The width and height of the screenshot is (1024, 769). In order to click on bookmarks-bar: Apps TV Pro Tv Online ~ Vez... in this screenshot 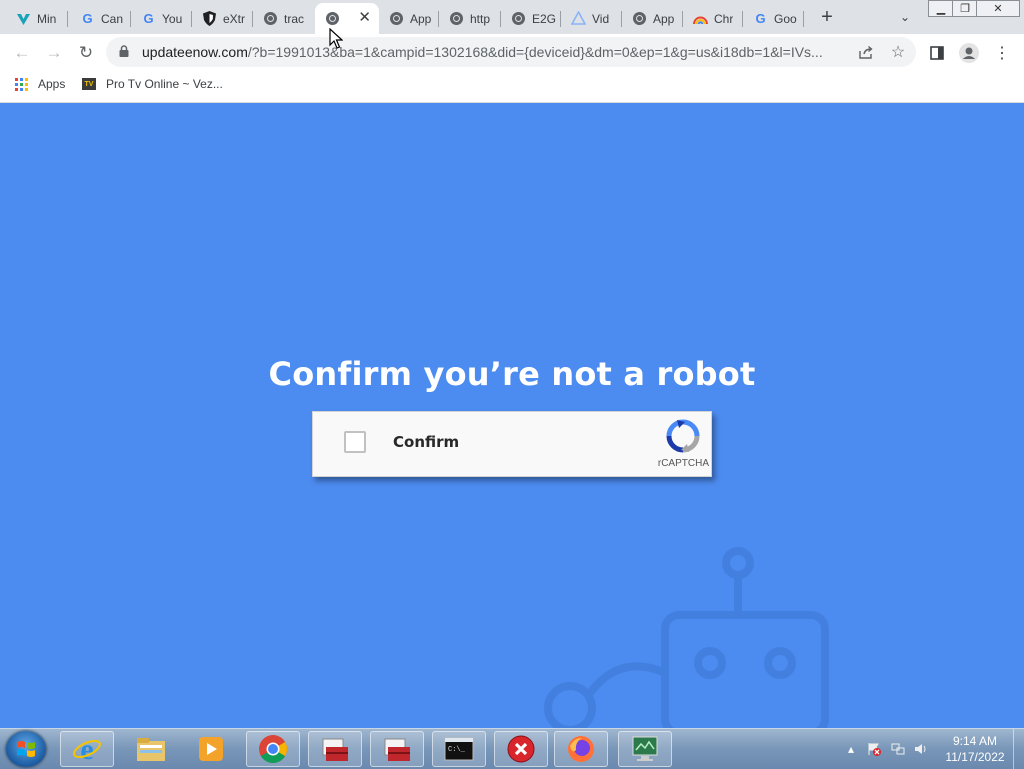, I will do `click(512, 87)`.